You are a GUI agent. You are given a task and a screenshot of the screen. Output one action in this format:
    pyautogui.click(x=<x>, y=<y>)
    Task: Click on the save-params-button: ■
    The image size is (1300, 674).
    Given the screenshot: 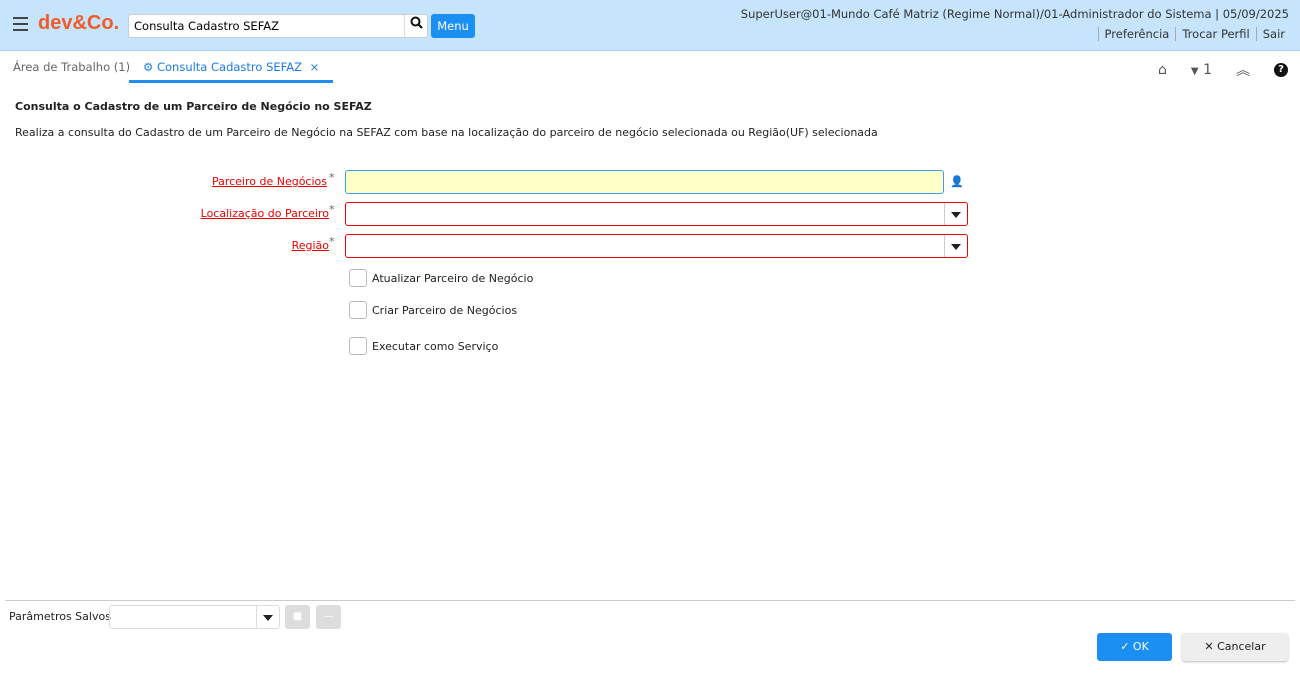 What is the action you would take?
    pyautogui.click(x=297, y=617)
    